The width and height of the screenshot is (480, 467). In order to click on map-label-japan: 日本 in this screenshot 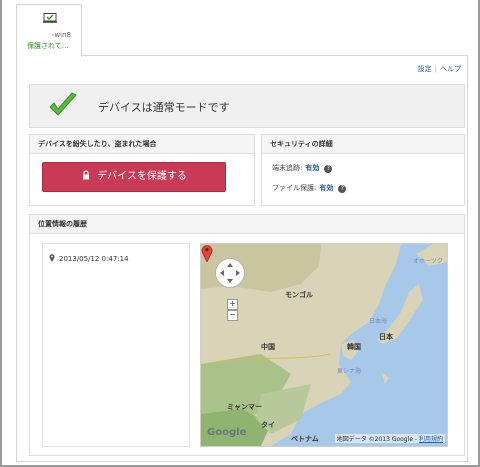, I will do `click(386, 337)`.